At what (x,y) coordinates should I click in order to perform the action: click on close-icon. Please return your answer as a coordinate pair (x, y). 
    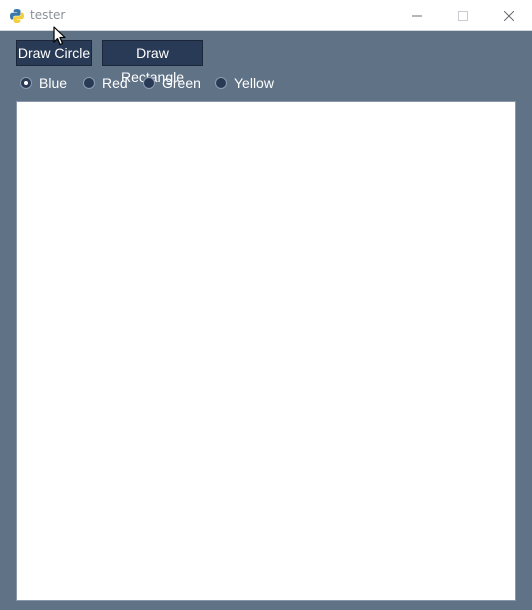
    Looking at the image, I should click on (509, 15).